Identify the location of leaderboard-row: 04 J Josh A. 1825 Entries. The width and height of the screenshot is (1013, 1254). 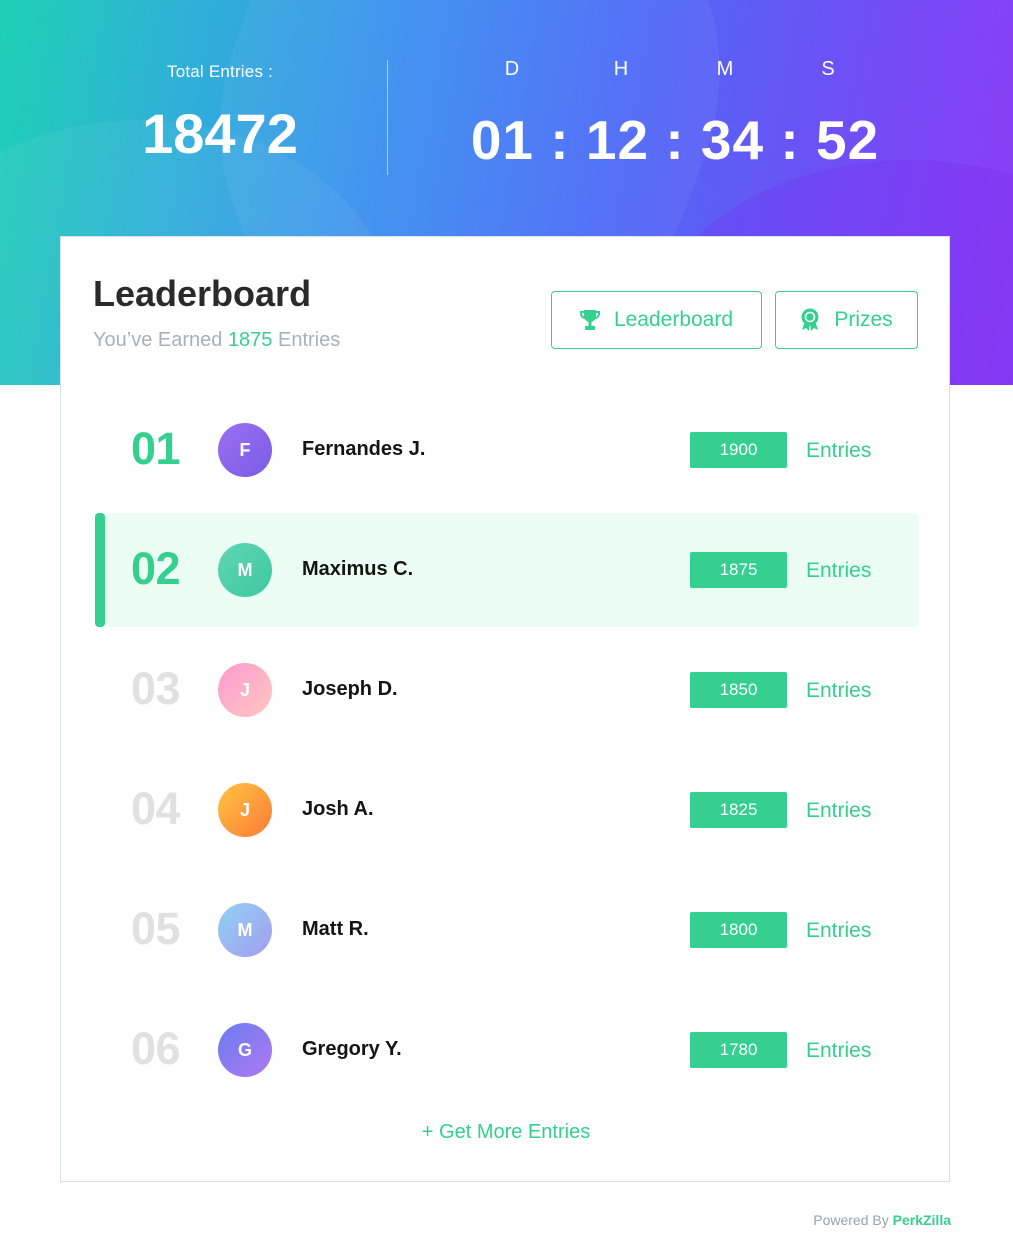
(507, 810).